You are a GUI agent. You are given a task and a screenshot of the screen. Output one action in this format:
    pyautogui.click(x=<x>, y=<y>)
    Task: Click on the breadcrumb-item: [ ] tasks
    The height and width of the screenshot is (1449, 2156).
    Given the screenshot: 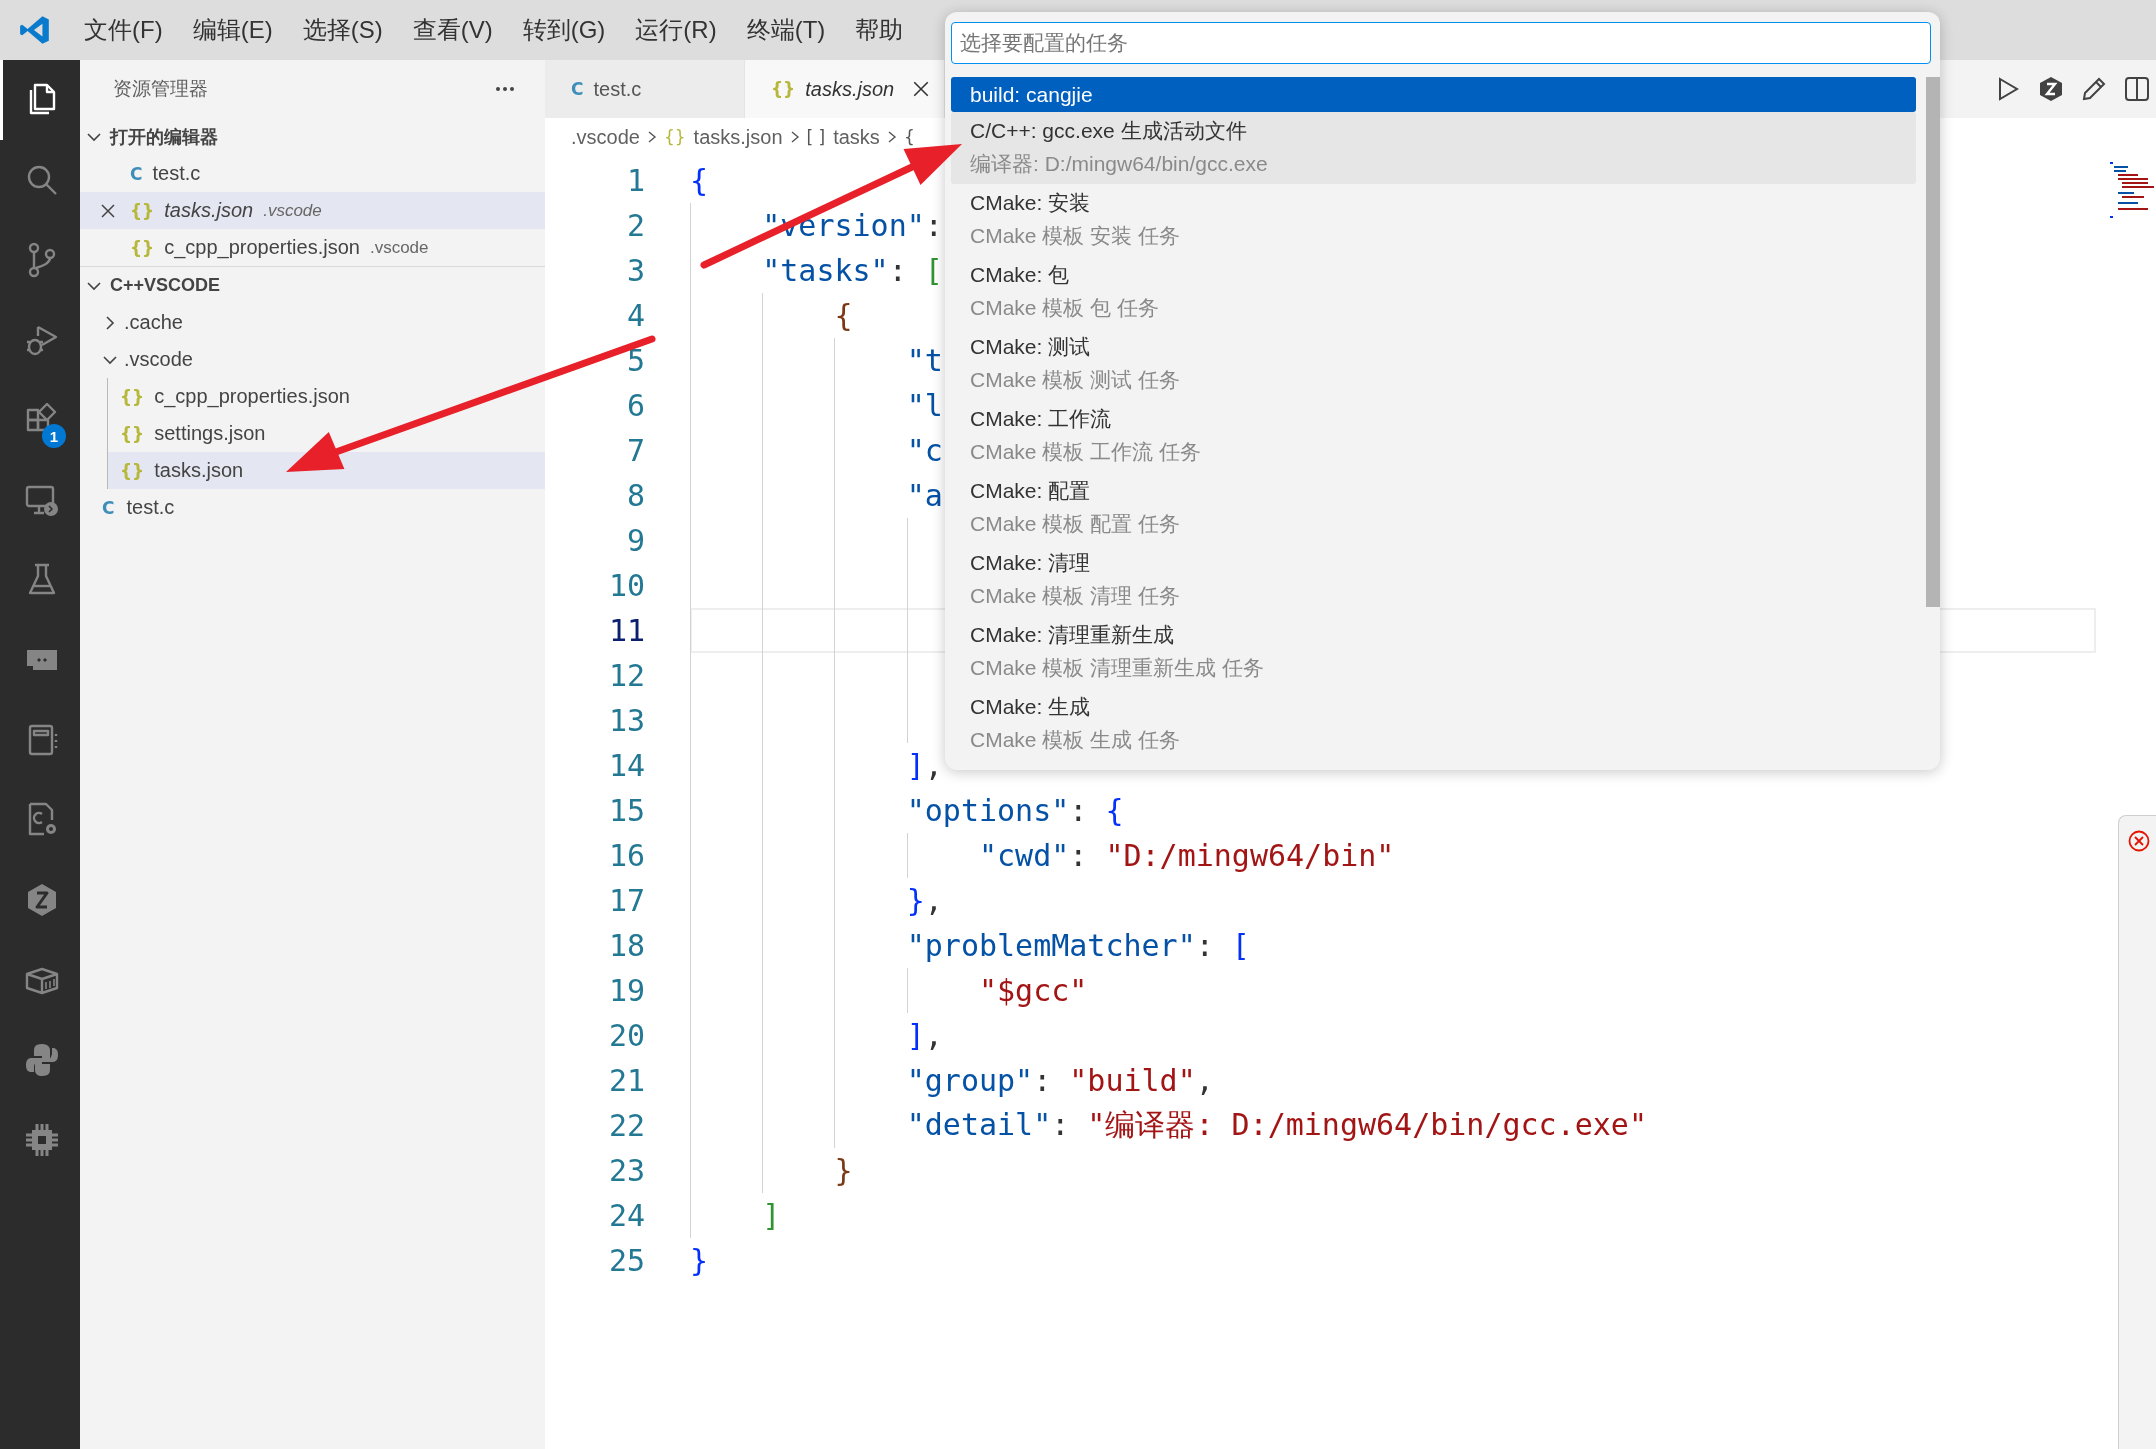 What is the action you would take?
    pyautogui.click(x=843, y=137)
    